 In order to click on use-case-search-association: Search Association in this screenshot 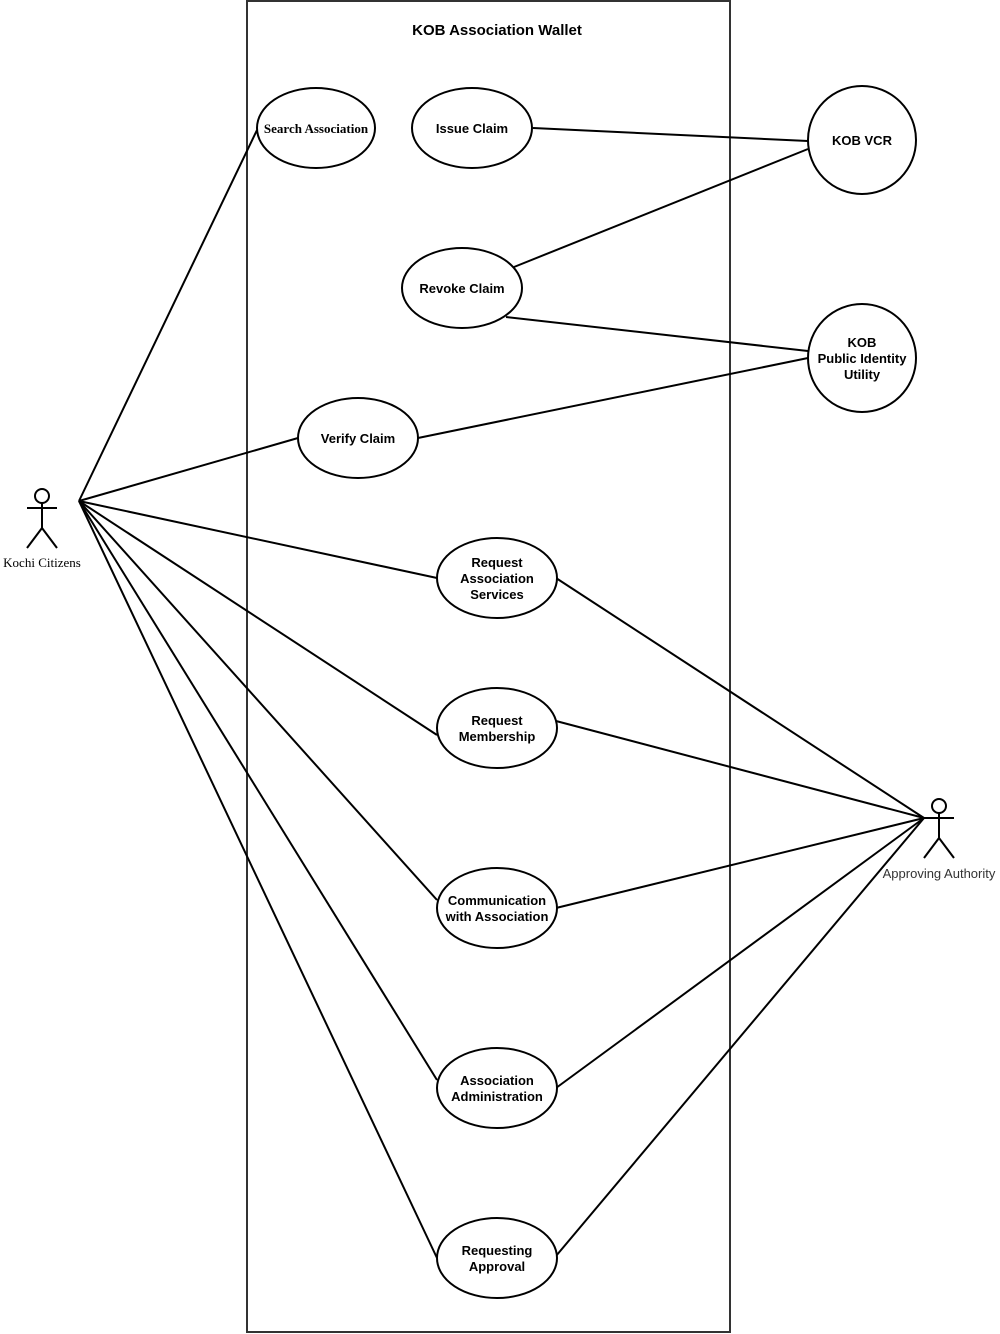, I will do `click(316, 128)`.